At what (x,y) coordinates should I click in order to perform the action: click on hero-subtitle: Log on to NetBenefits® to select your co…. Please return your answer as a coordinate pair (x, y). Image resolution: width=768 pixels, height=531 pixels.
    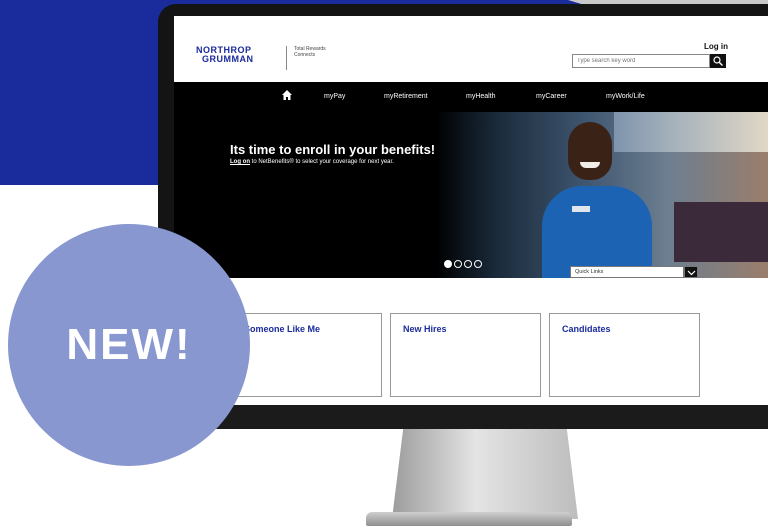
    Looking at the image, I should click on (312, 162).